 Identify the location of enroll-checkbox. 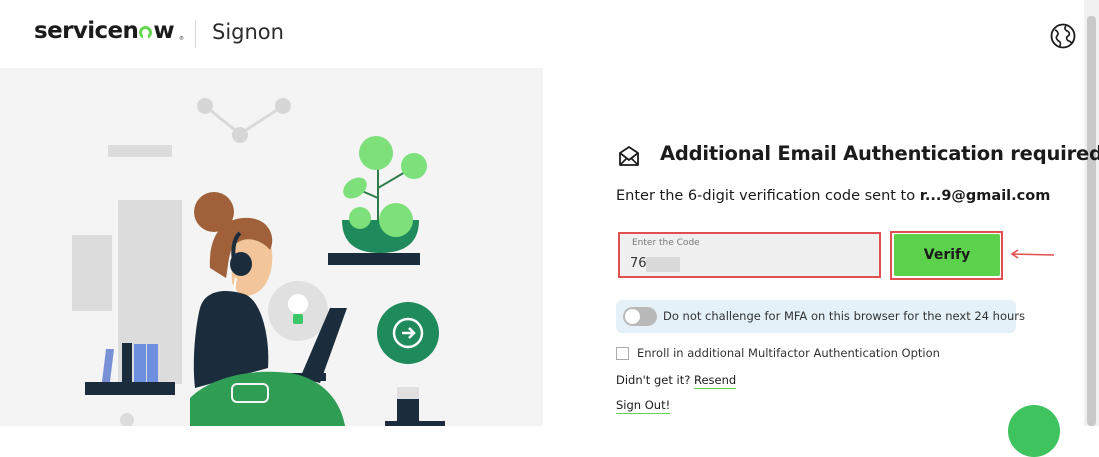
(622, 353).